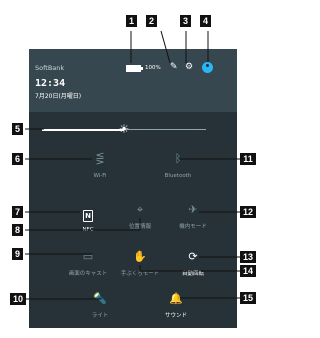 The image size is (320, 338). I want to click on callout-7: 7, so click(17, 212).